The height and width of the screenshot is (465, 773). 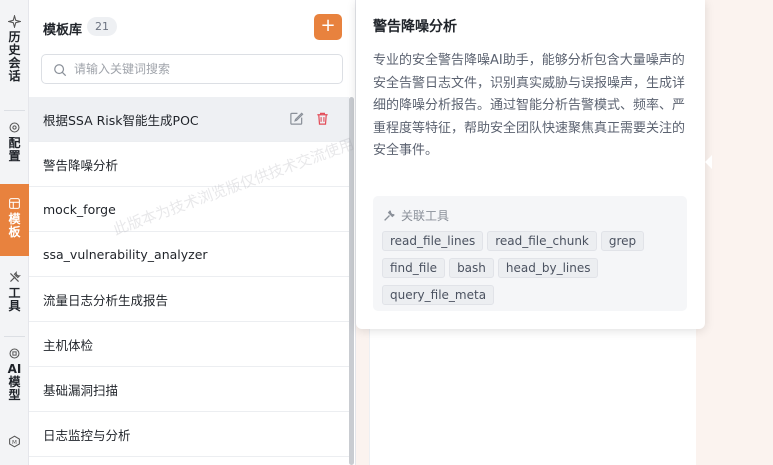 I want to click on list-item: 主机体检, so click(x=189, y=344).